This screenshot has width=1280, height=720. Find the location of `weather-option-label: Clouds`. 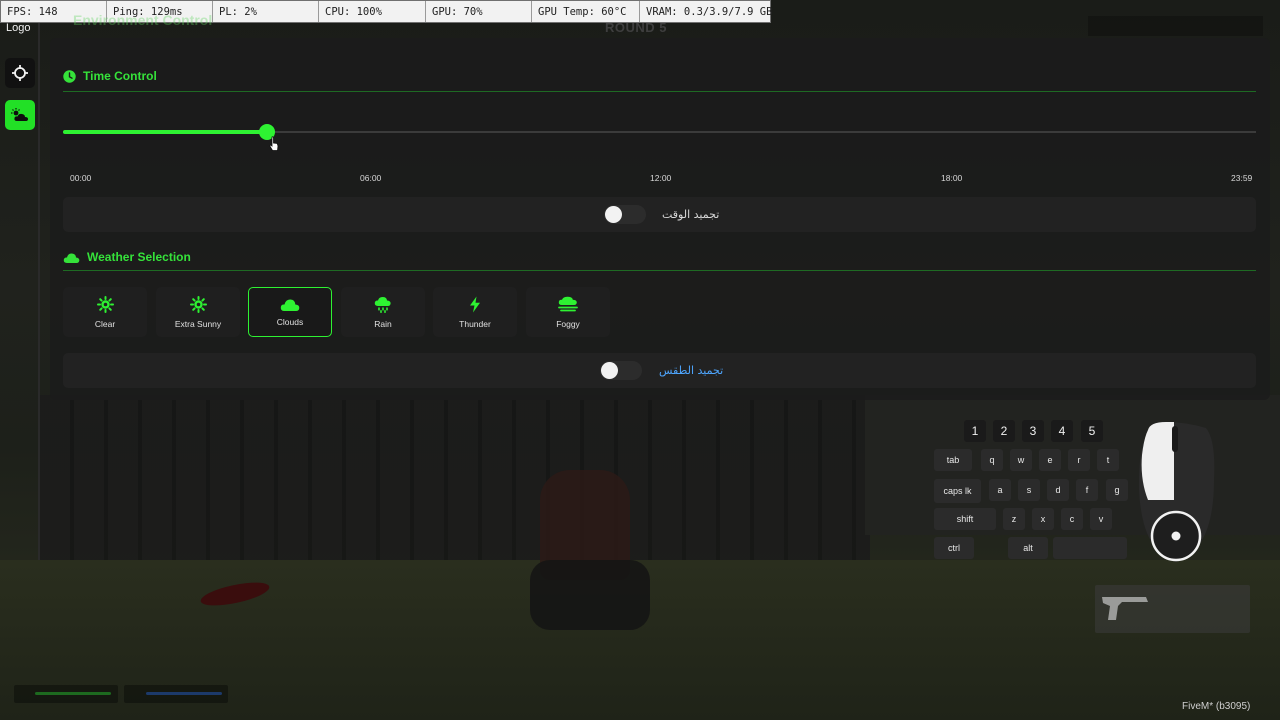

weather-option-label: Clouds is located at coordinates (290, 321).